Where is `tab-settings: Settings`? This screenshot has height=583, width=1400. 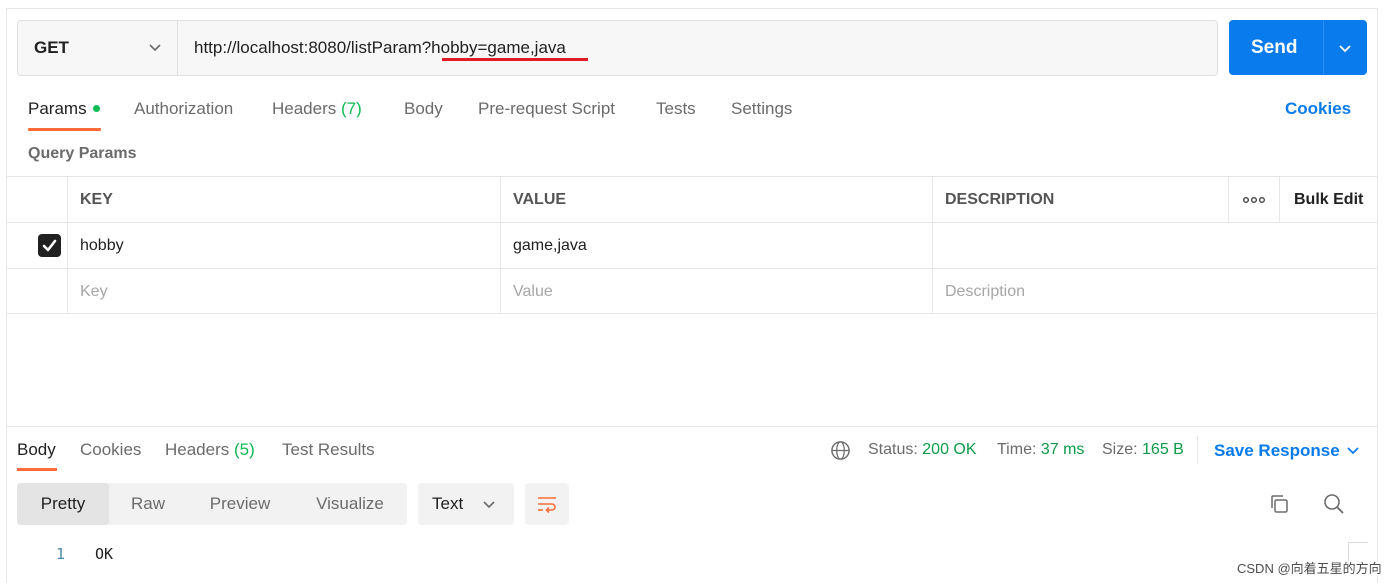
tab-settings: Settings is located at coordinates (761, 109).